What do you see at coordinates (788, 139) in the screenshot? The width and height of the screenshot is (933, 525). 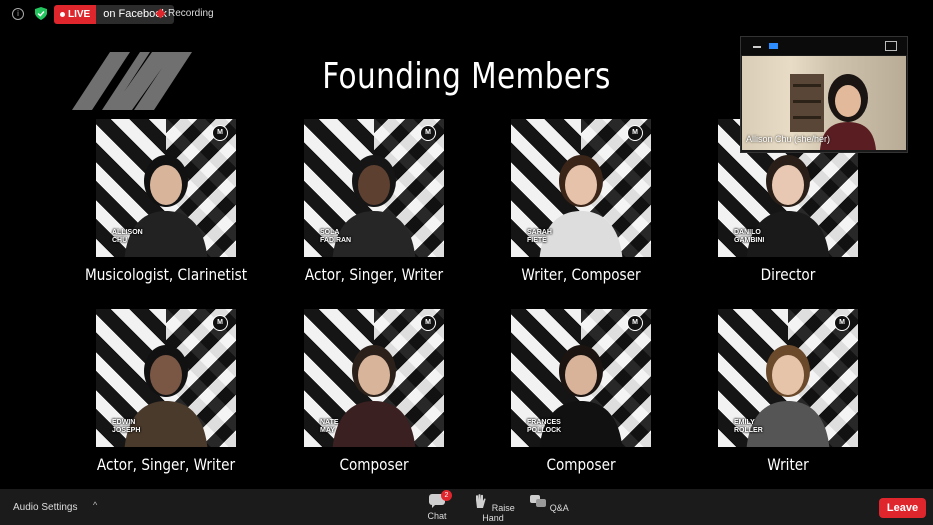 I see `participant-name: Allison Chu (she/her)` at bounding box center [788, 139].